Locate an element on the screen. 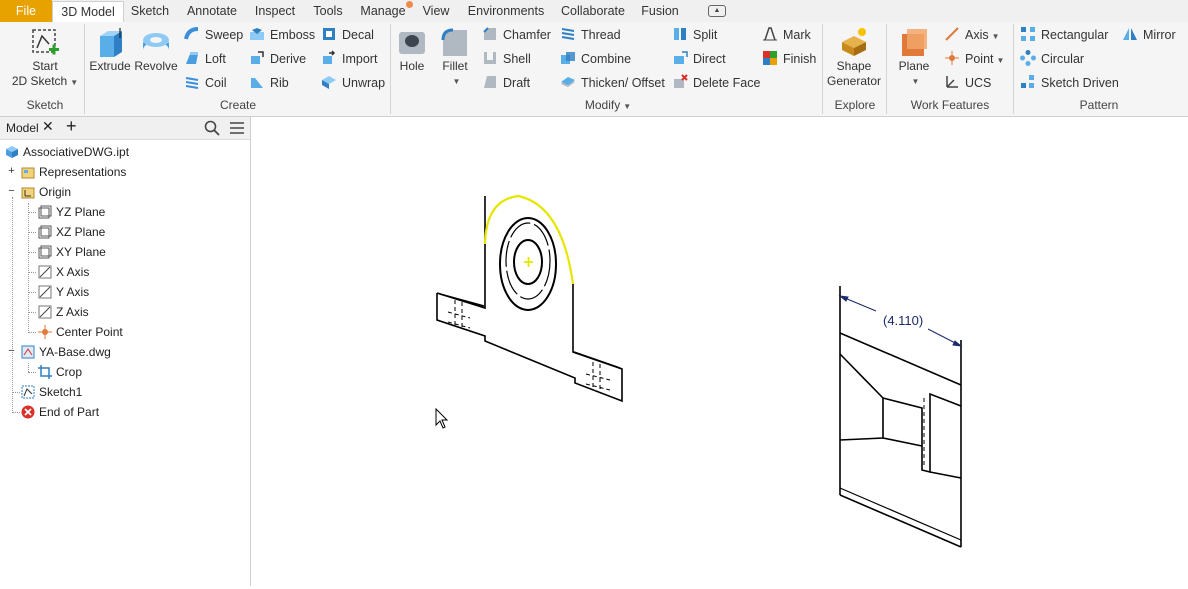 The image size is (1188, 589). expand-icon: + is located at coordinates (11, 171).